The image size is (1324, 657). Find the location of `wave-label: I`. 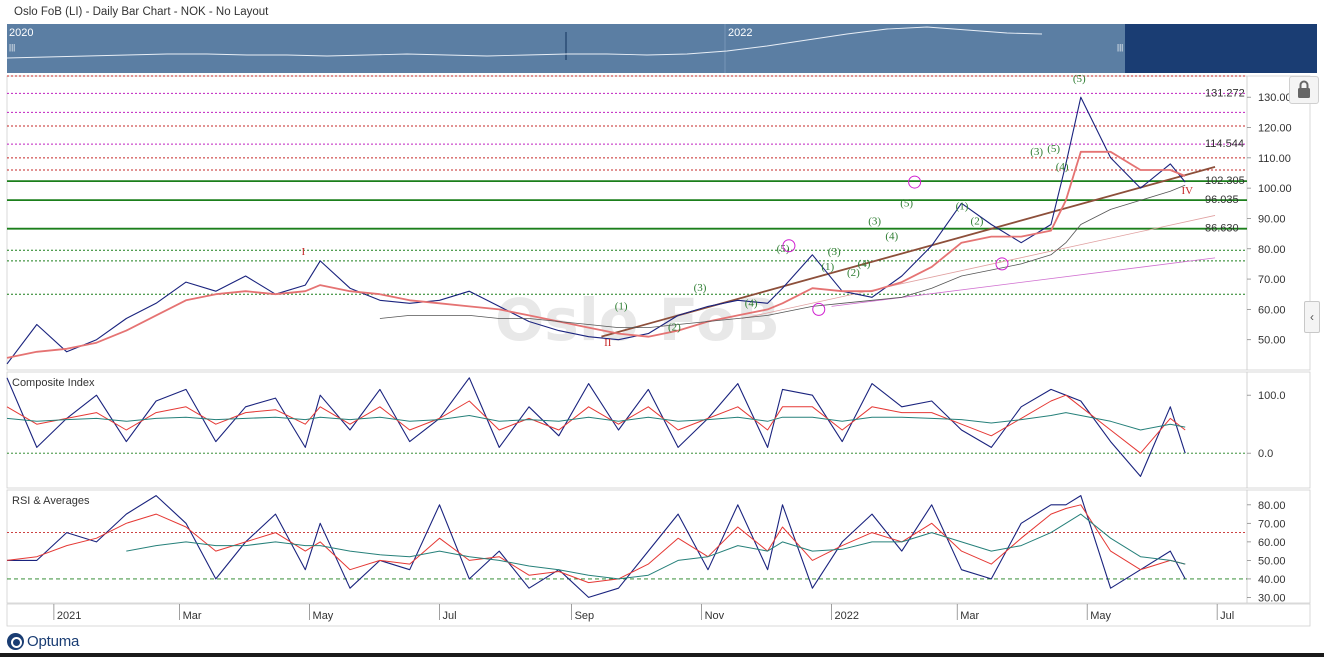

wave-label: I is located at coordinates (304, 252).